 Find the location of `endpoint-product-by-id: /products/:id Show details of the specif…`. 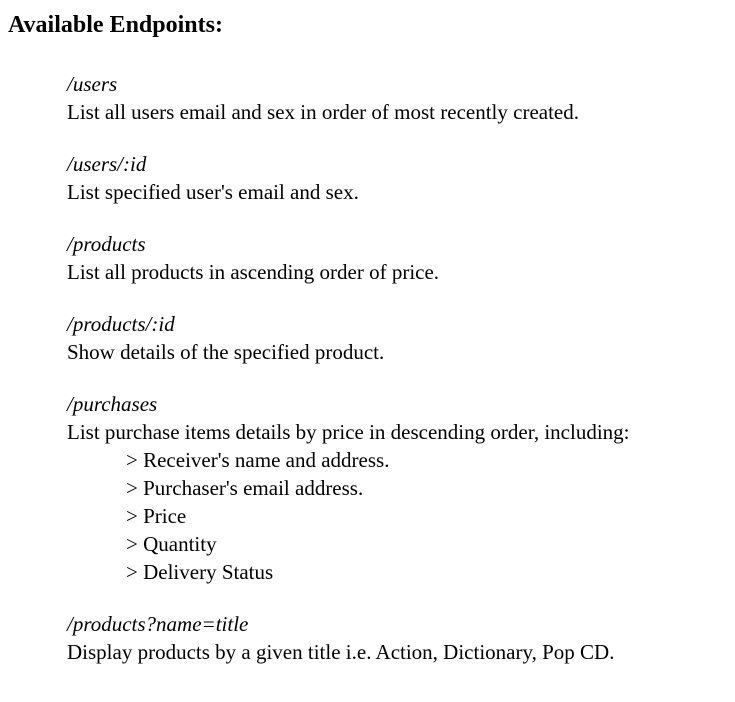

endpoint-product-by-id: /products/:id Show details of the specif… is located at coordinates (397, 338).